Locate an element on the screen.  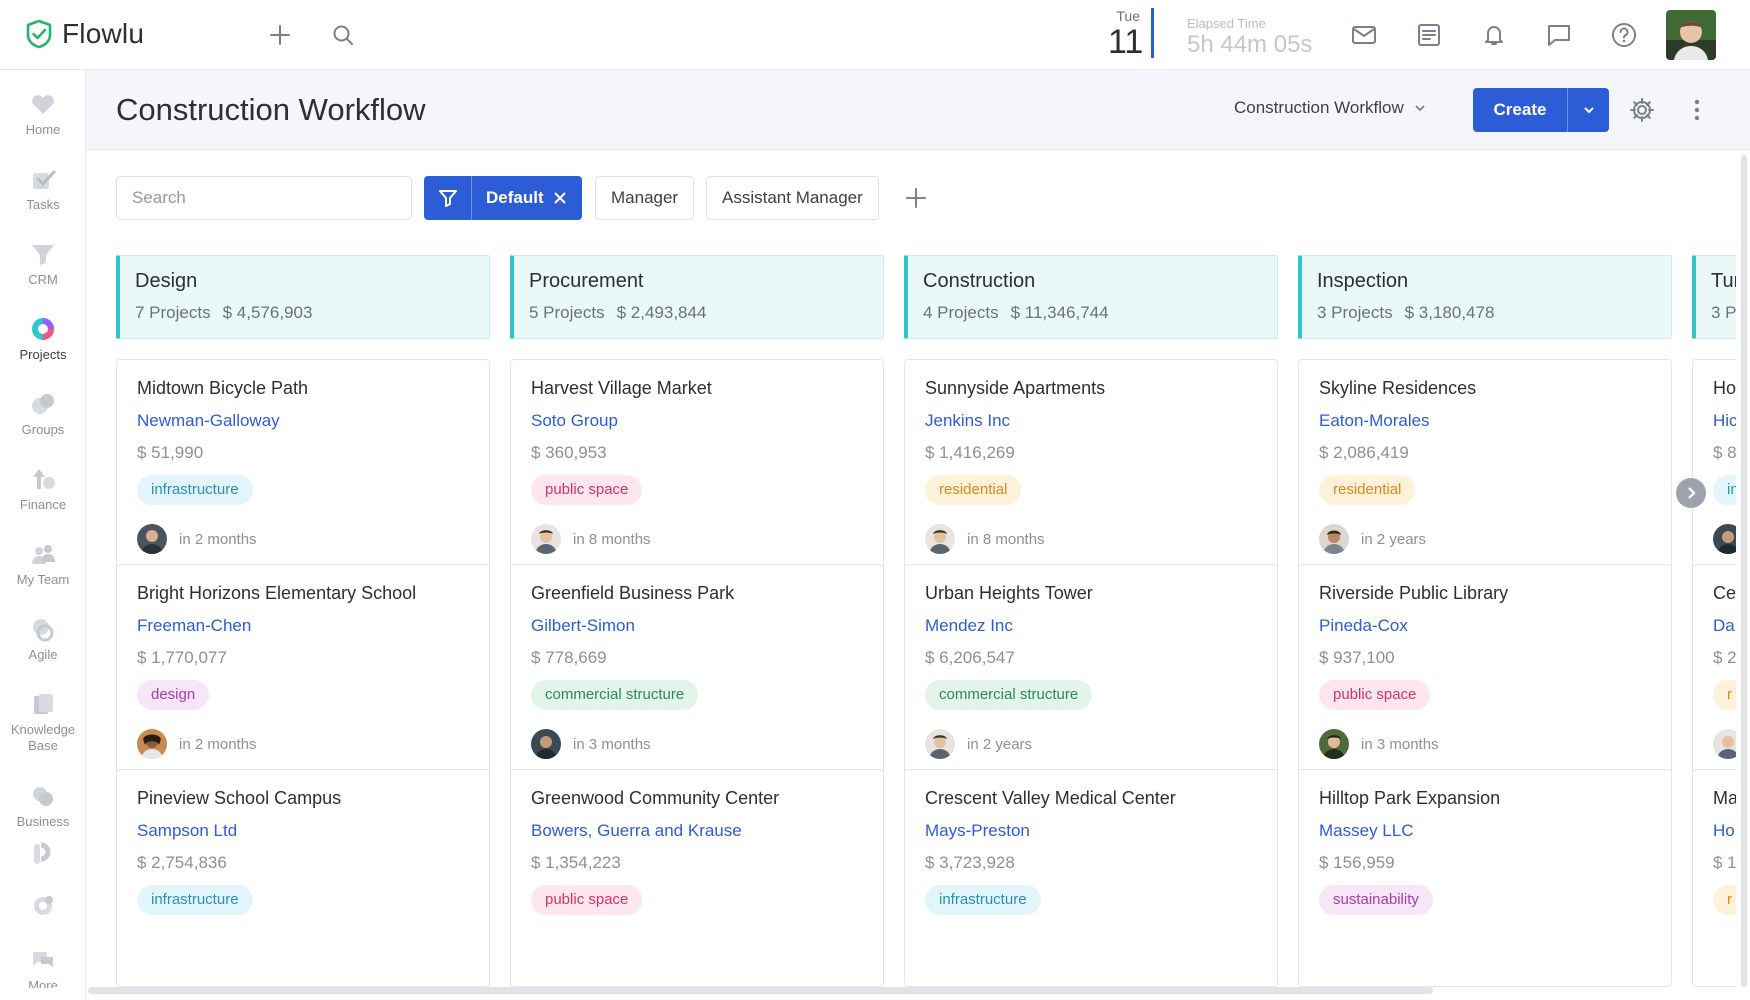
sidebar-item-knowledge-base: Knowledge Base is located at coordinates (42, 722).